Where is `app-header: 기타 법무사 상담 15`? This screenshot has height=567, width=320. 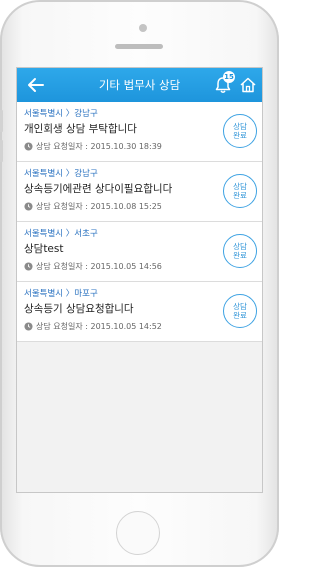 app-header: 기타 법무사 상담 15 is located at coordinates (139, 85).